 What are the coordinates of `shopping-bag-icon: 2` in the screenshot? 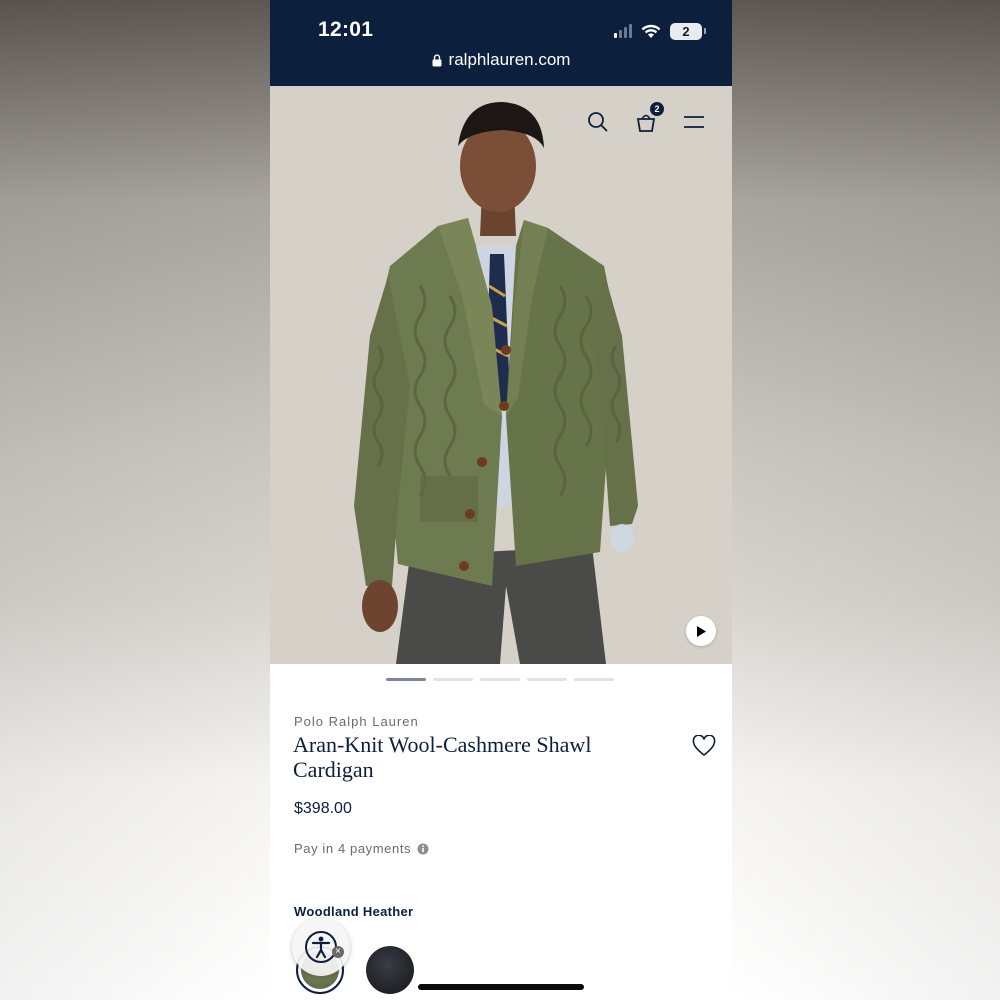 It's located at (649, 118).